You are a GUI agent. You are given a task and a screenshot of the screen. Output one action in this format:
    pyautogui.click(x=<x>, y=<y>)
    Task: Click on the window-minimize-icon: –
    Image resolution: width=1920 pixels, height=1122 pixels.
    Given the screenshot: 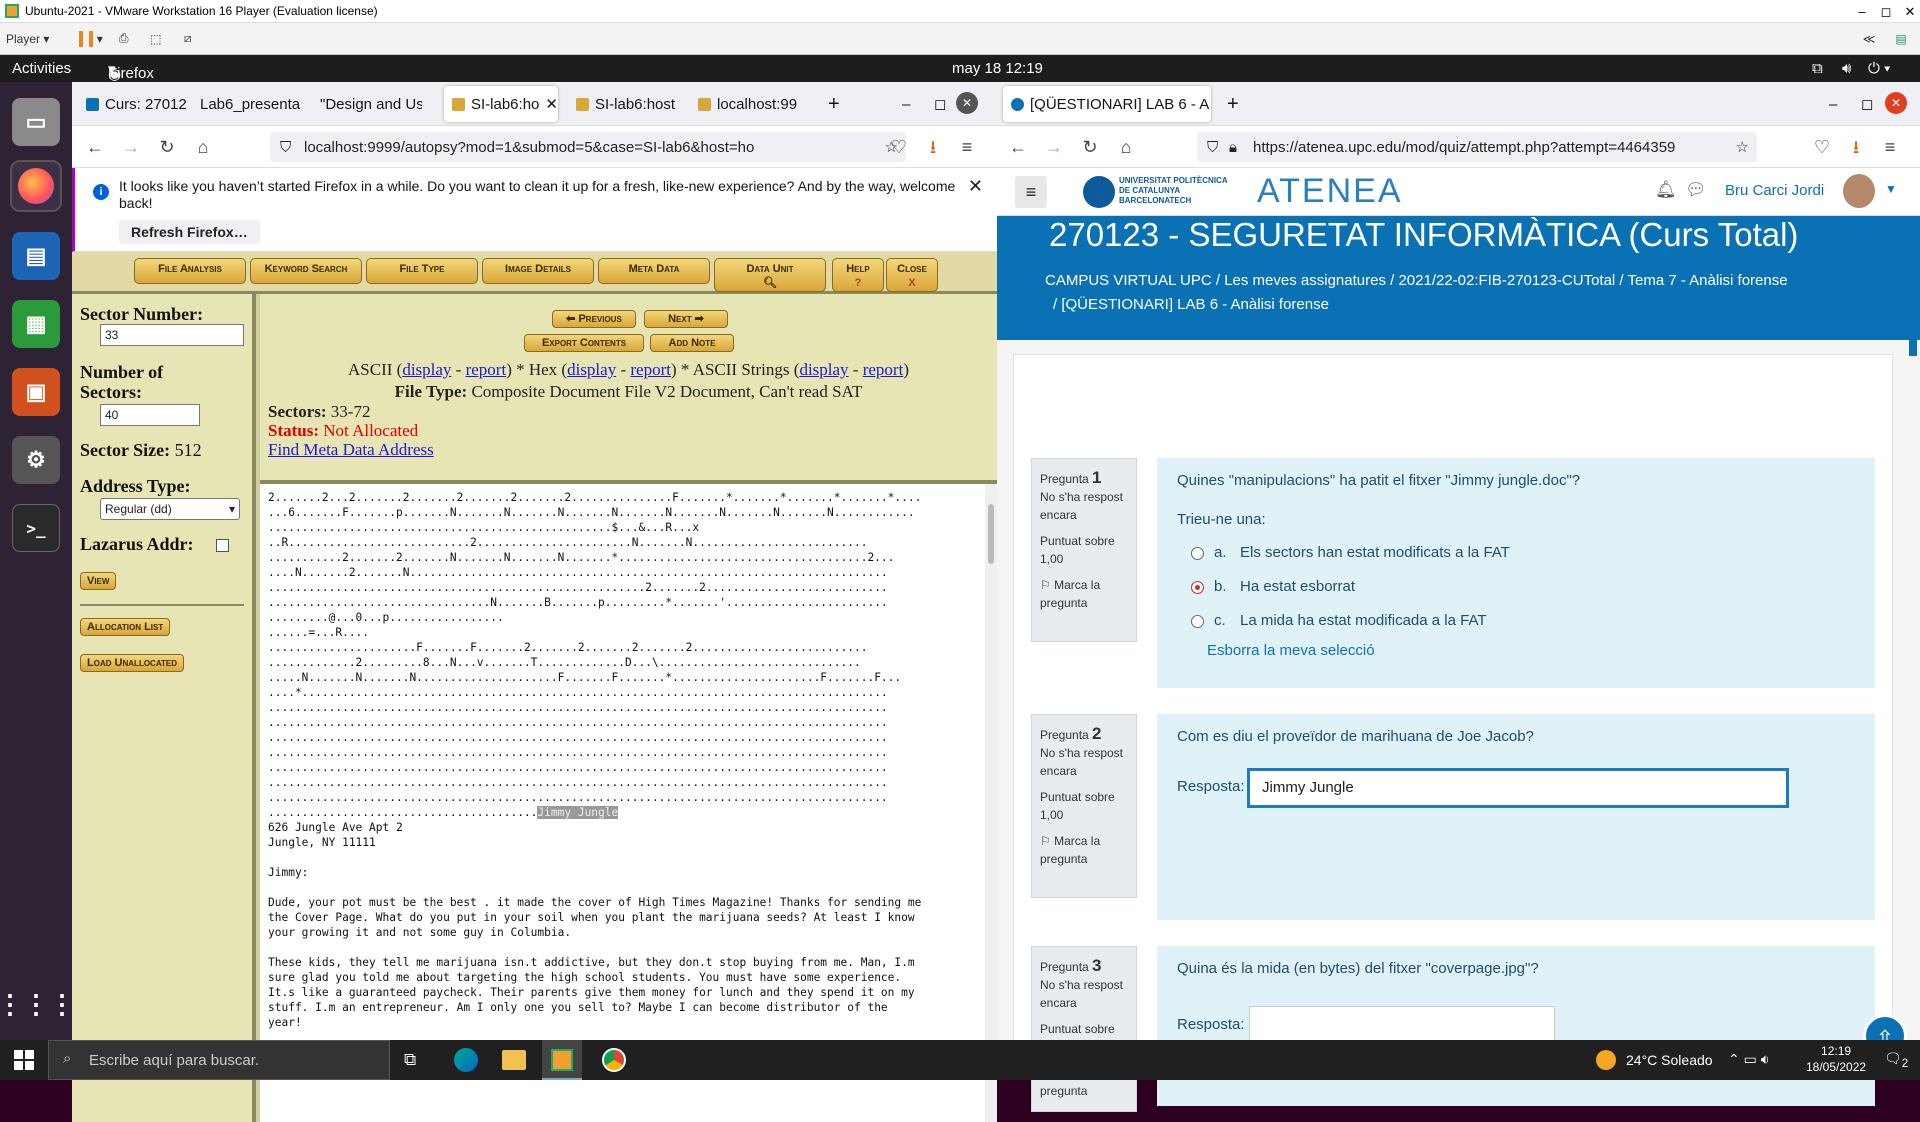 What is the action you would take?
    pyautogui.click(x=906, y=104)
    